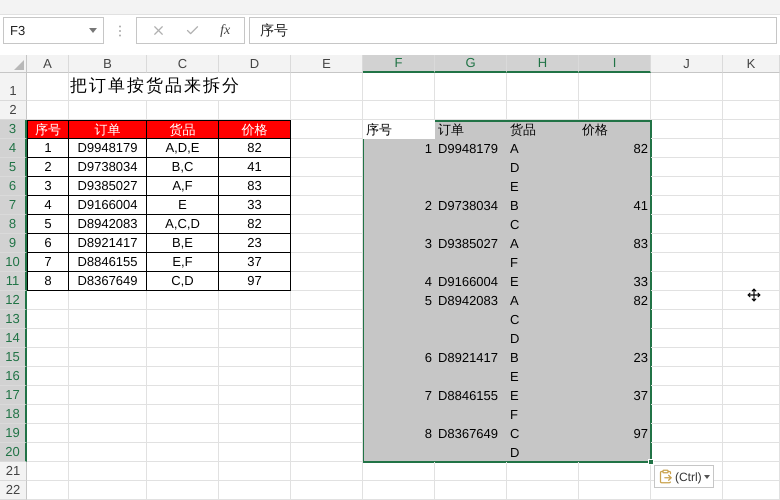 This screenshot has height=500, width=780. What do you see at coordinates (471, 243) in the screenshot?
I see `table-cell: D9385027` at bounding box center [471, 243].